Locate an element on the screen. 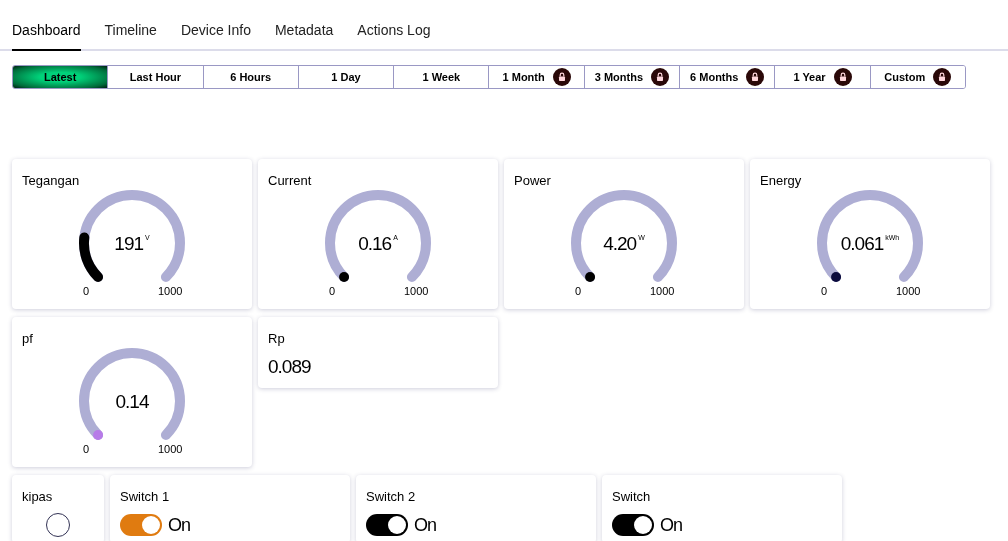  tab: Metadata is located at coordinates (304, 35).